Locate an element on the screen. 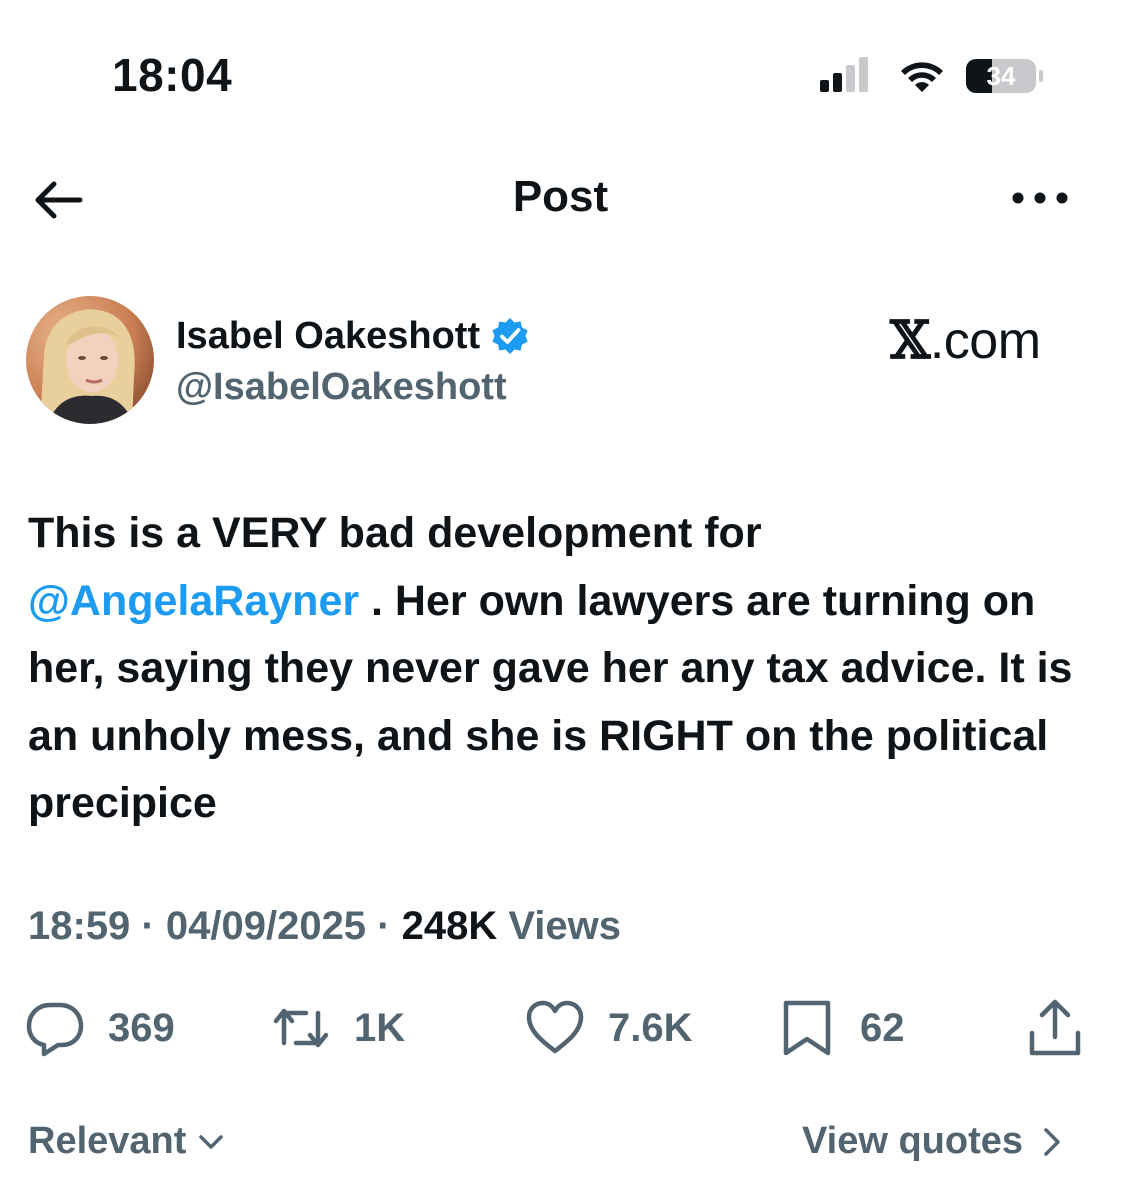  reply-count: 369 is located at coordinates (141, 1027).